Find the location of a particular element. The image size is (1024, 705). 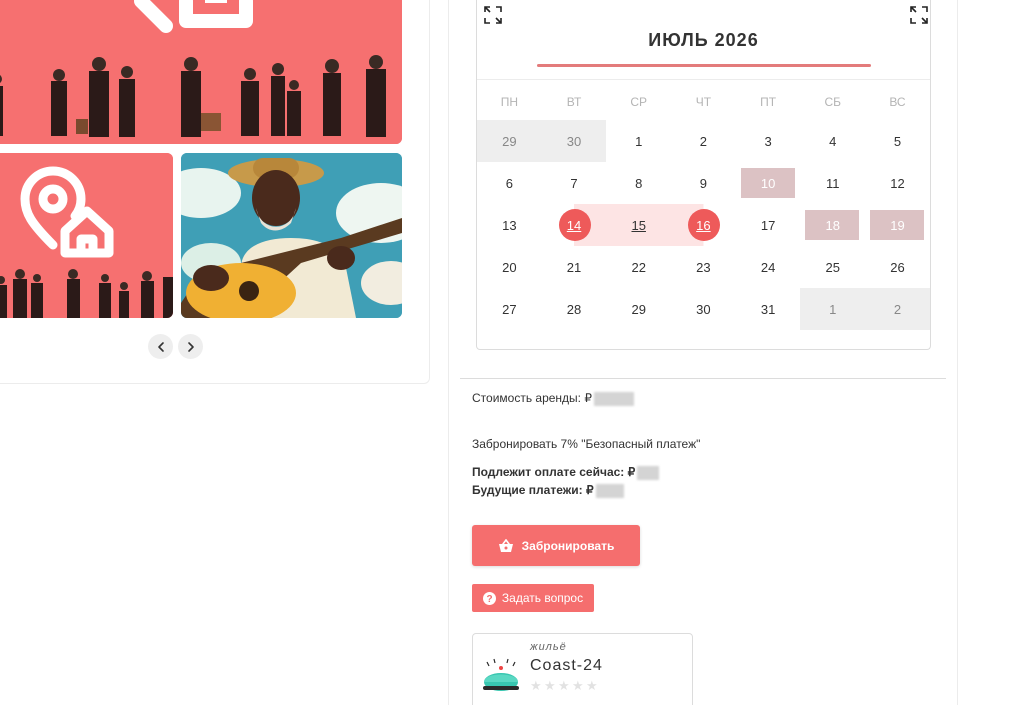

calendar-day: 30 is located at coordinates (703, 309).